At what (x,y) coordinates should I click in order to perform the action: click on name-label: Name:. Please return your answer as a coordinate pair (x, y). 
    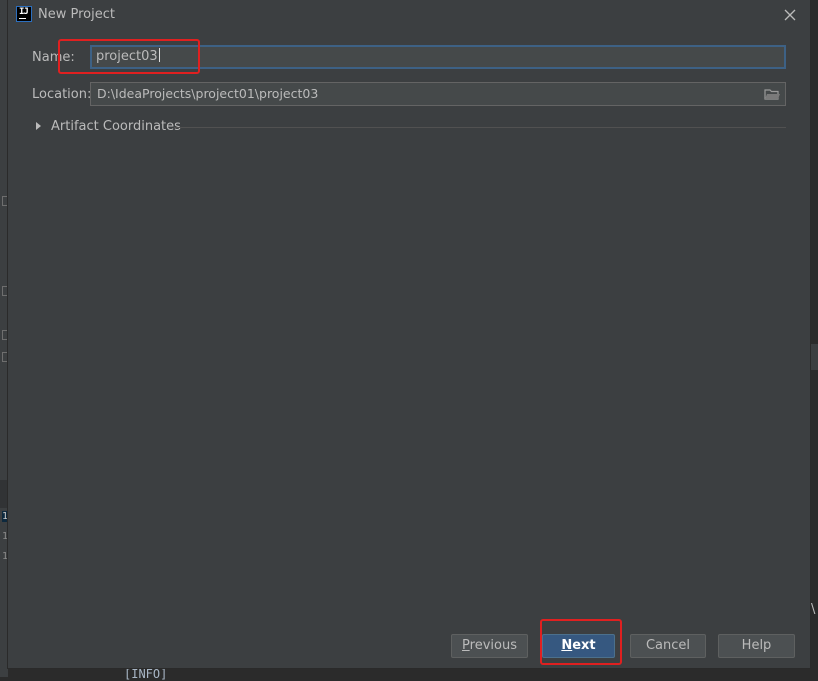
    Looking at the image, I should click on (53, 57).